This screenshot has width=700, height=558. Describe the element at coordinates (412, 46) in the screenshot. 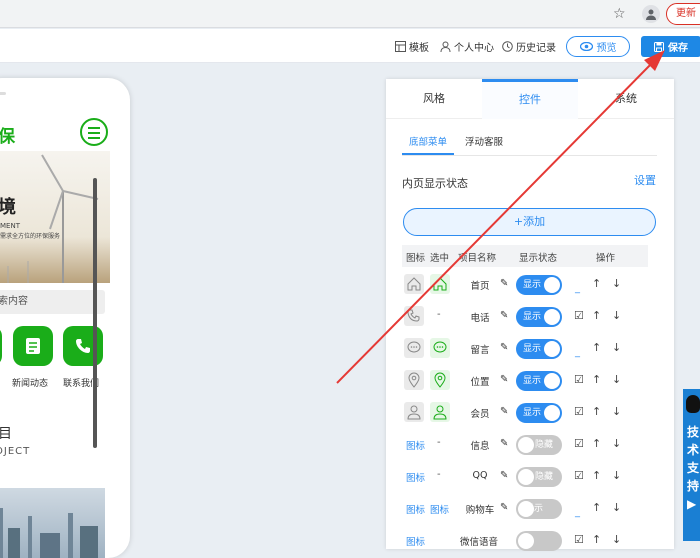

I see `template-button: 模板` at that location.